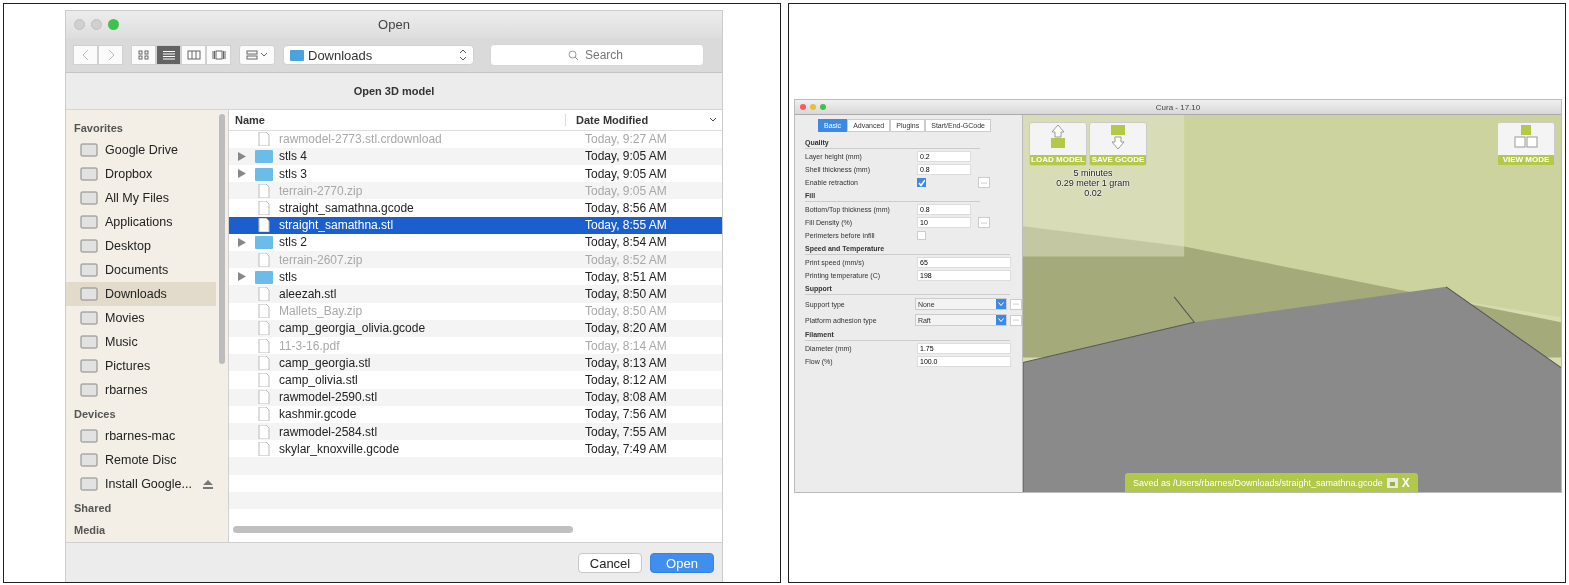 This screenshot has height=585, width=1569. Describe the element at coordinates (141, 436) in the screenshot. I see `sidebar-item: rbarnes-mac` at that location.